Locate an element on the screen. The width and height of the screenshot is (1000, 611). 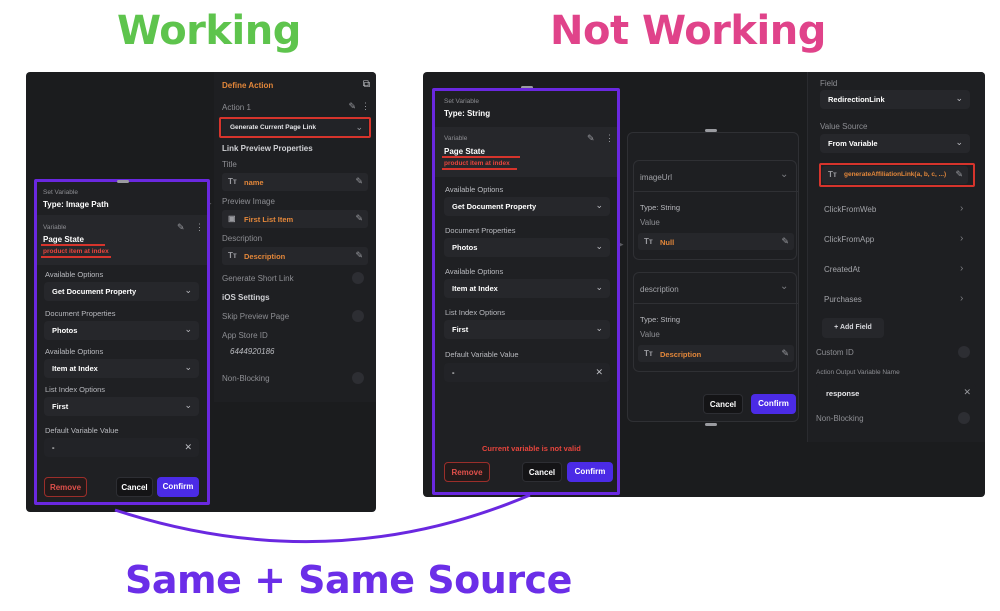
curve-path is located at coordinates (322, 518).